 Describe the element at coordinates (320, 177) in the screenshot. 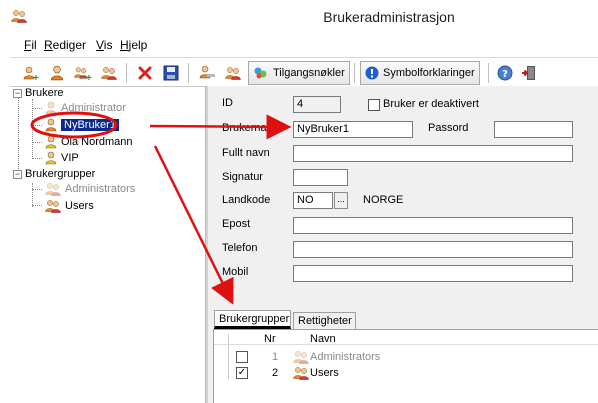

I see `signatur-field` at that location.